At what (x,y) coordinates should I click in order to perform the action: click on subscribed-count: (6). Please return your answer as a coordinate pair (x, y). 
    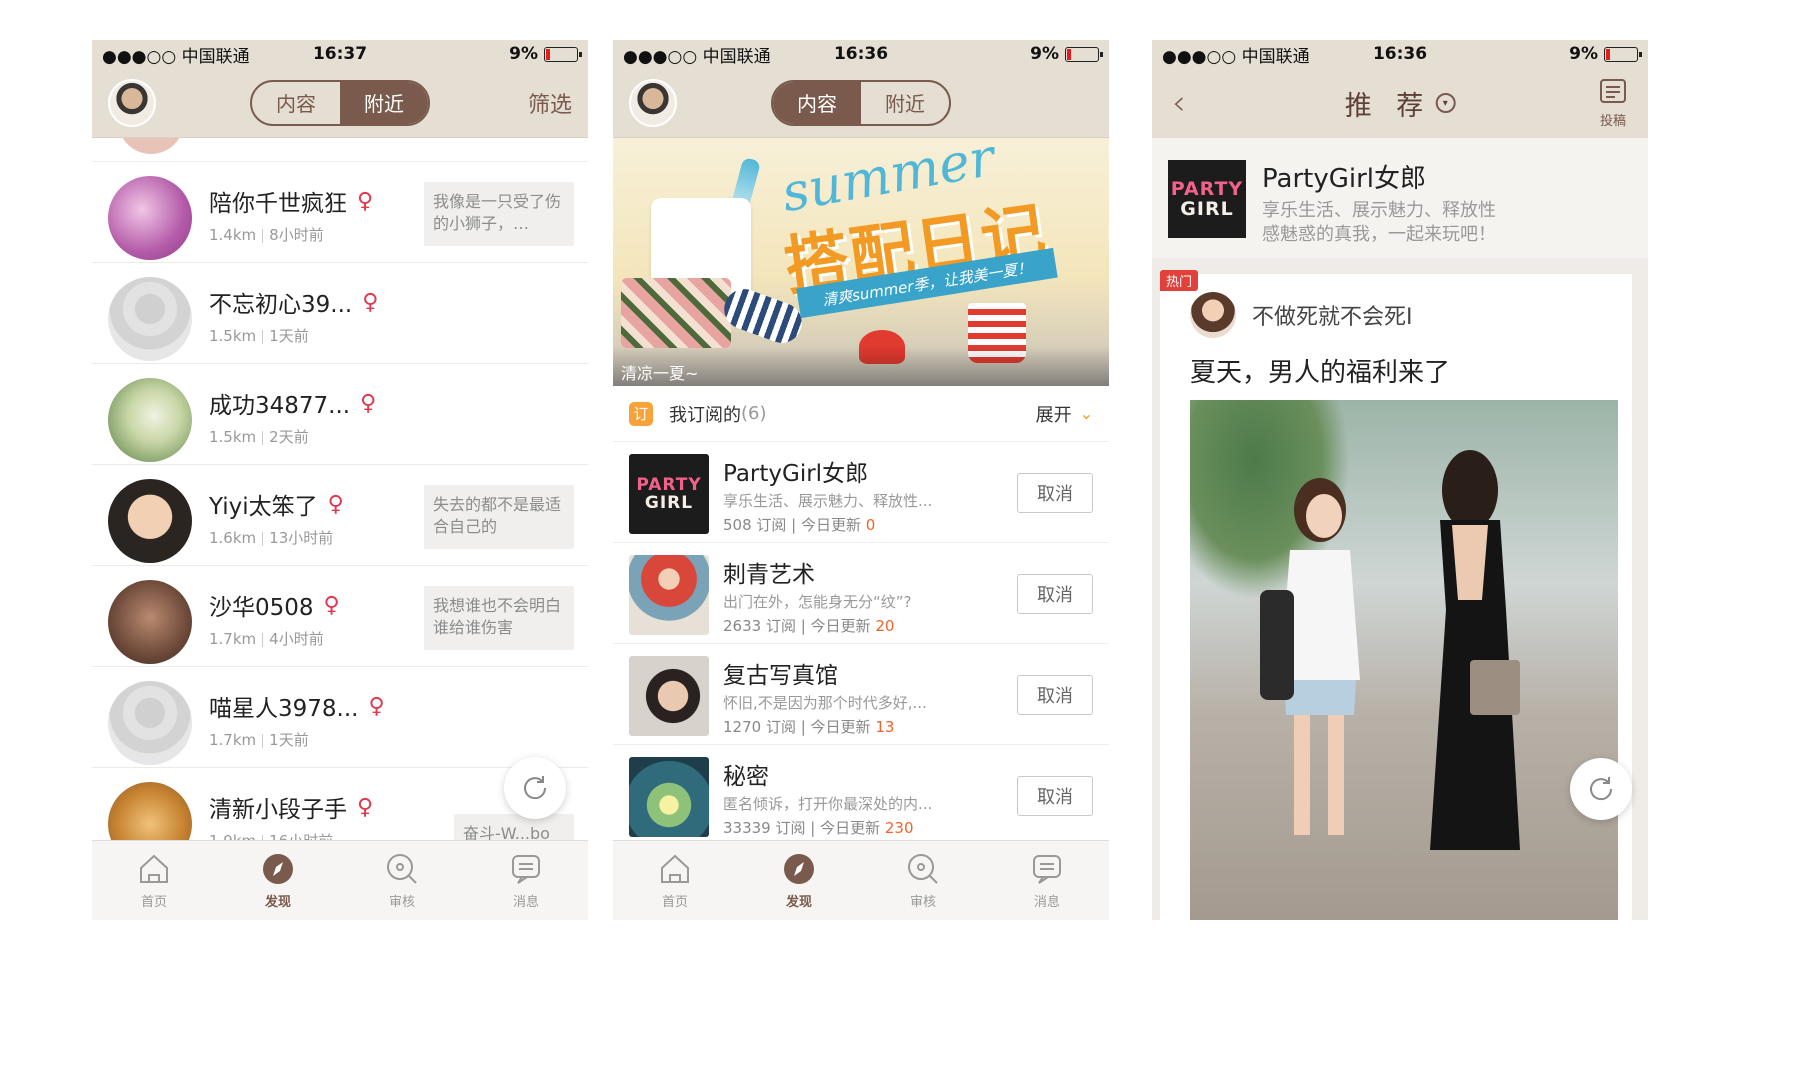
    Looking at the image, I should click on (754, 413).